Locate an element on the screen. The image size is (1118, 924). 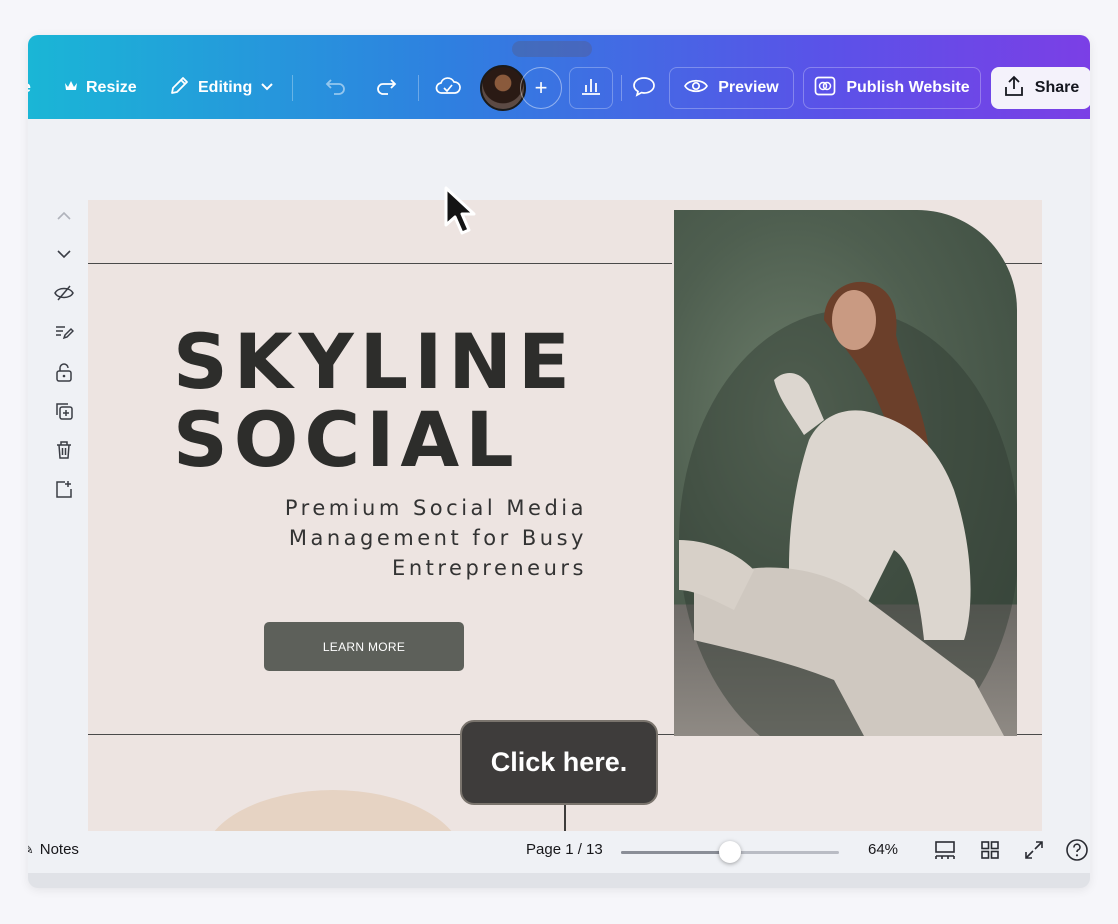
redo-button is located at coordinates (386, 88).